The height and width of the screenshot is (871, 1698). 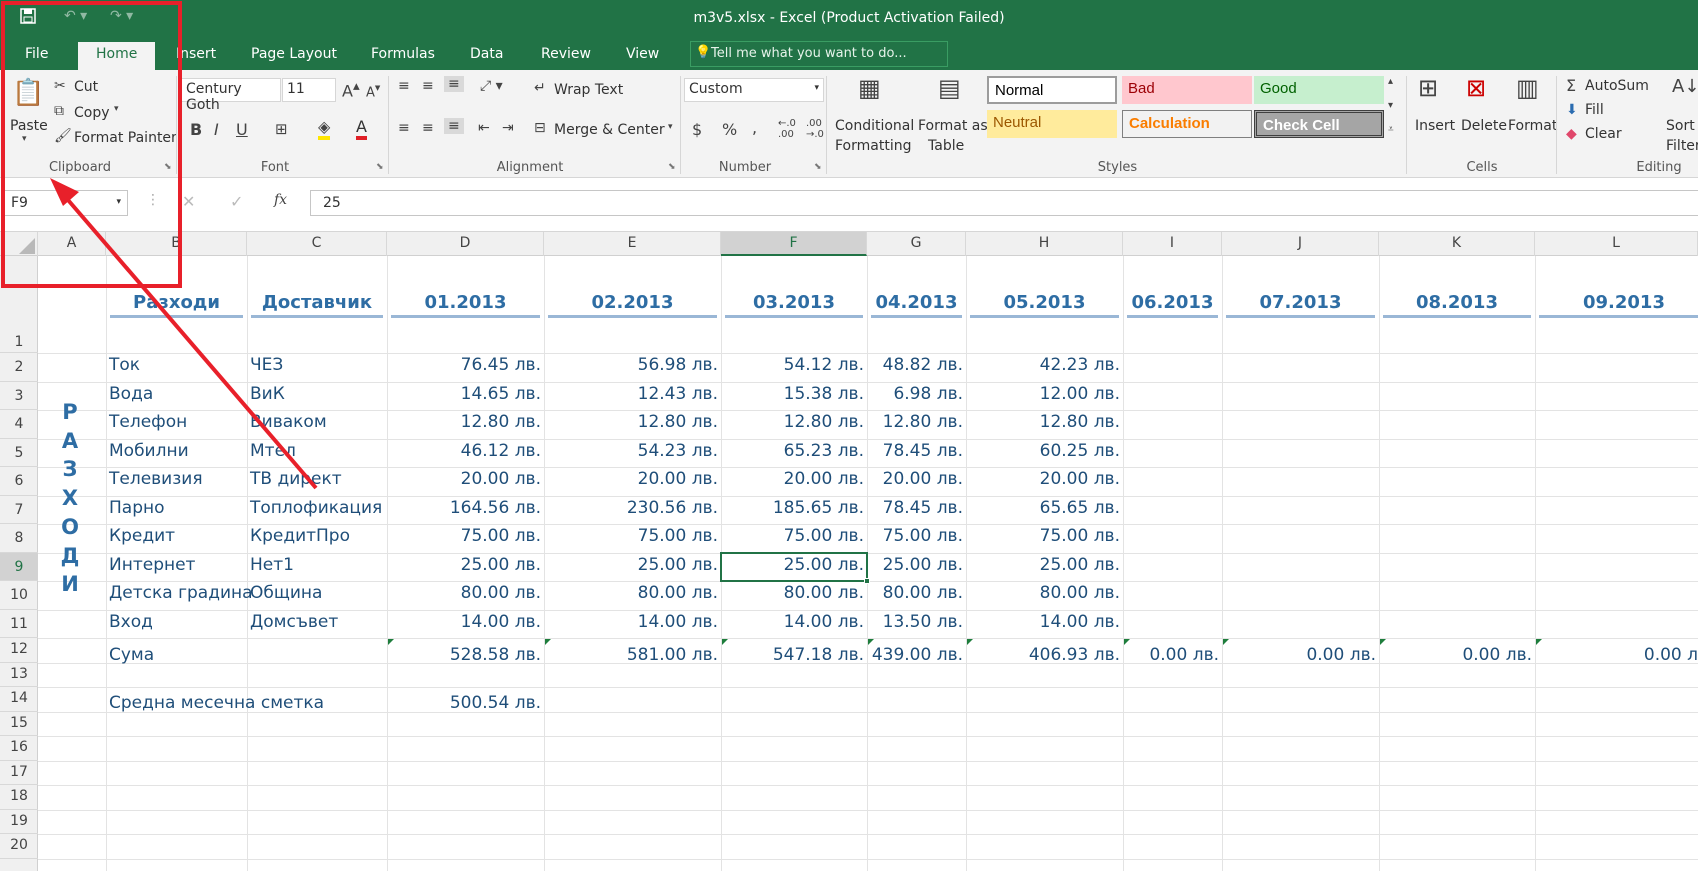 I want to click on annotation-arrow, so click(x=184, y=334).